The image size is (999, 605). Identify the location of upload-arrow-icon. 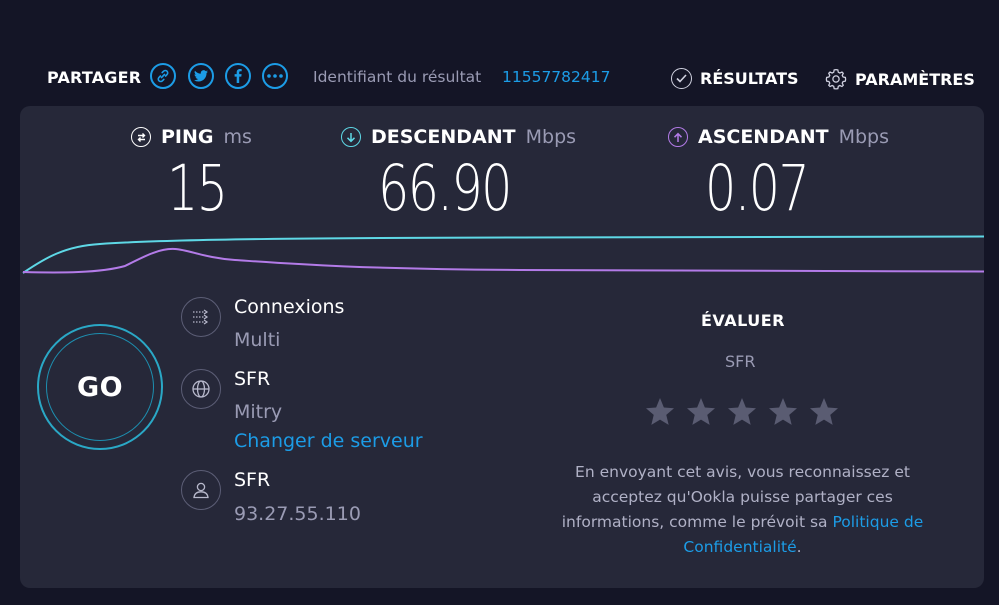
(678, 137).